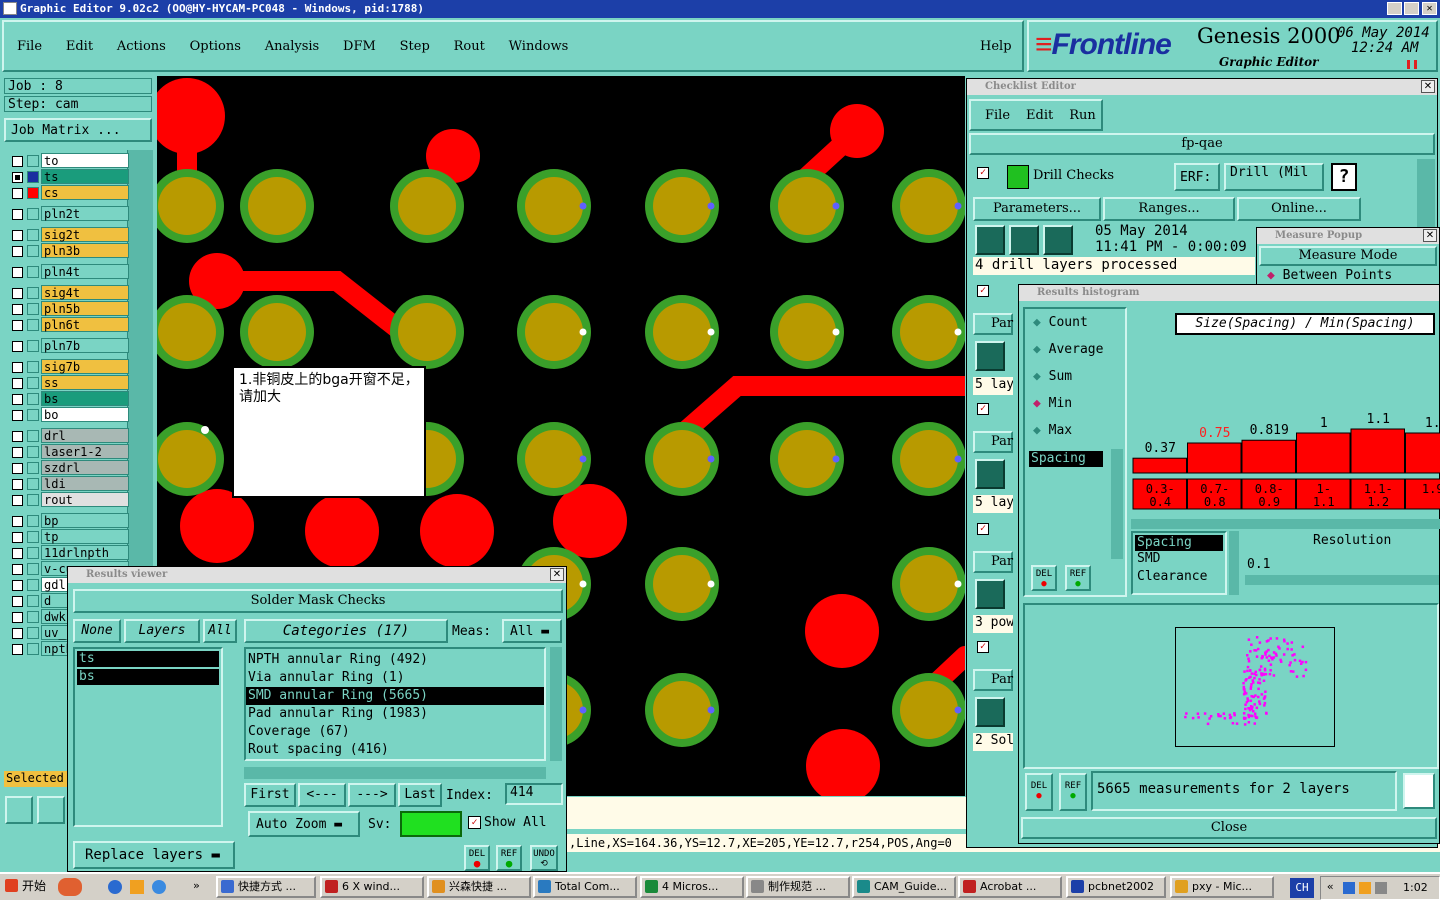 The image size is (1440, 900). I want to click on layer-row: 11drlnpth, so click(68, 553).